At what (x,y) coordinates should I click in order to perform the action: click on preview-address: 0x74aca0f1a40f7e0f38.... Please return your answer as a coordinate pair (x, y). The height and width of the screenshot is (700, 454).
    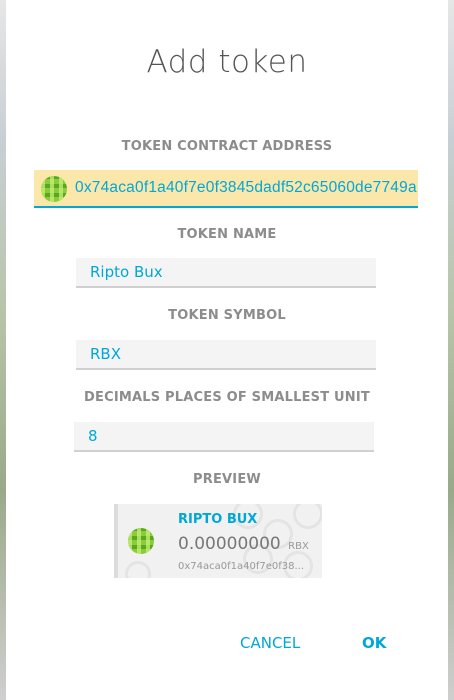
    Looking at the image, I should click on (241, 566).